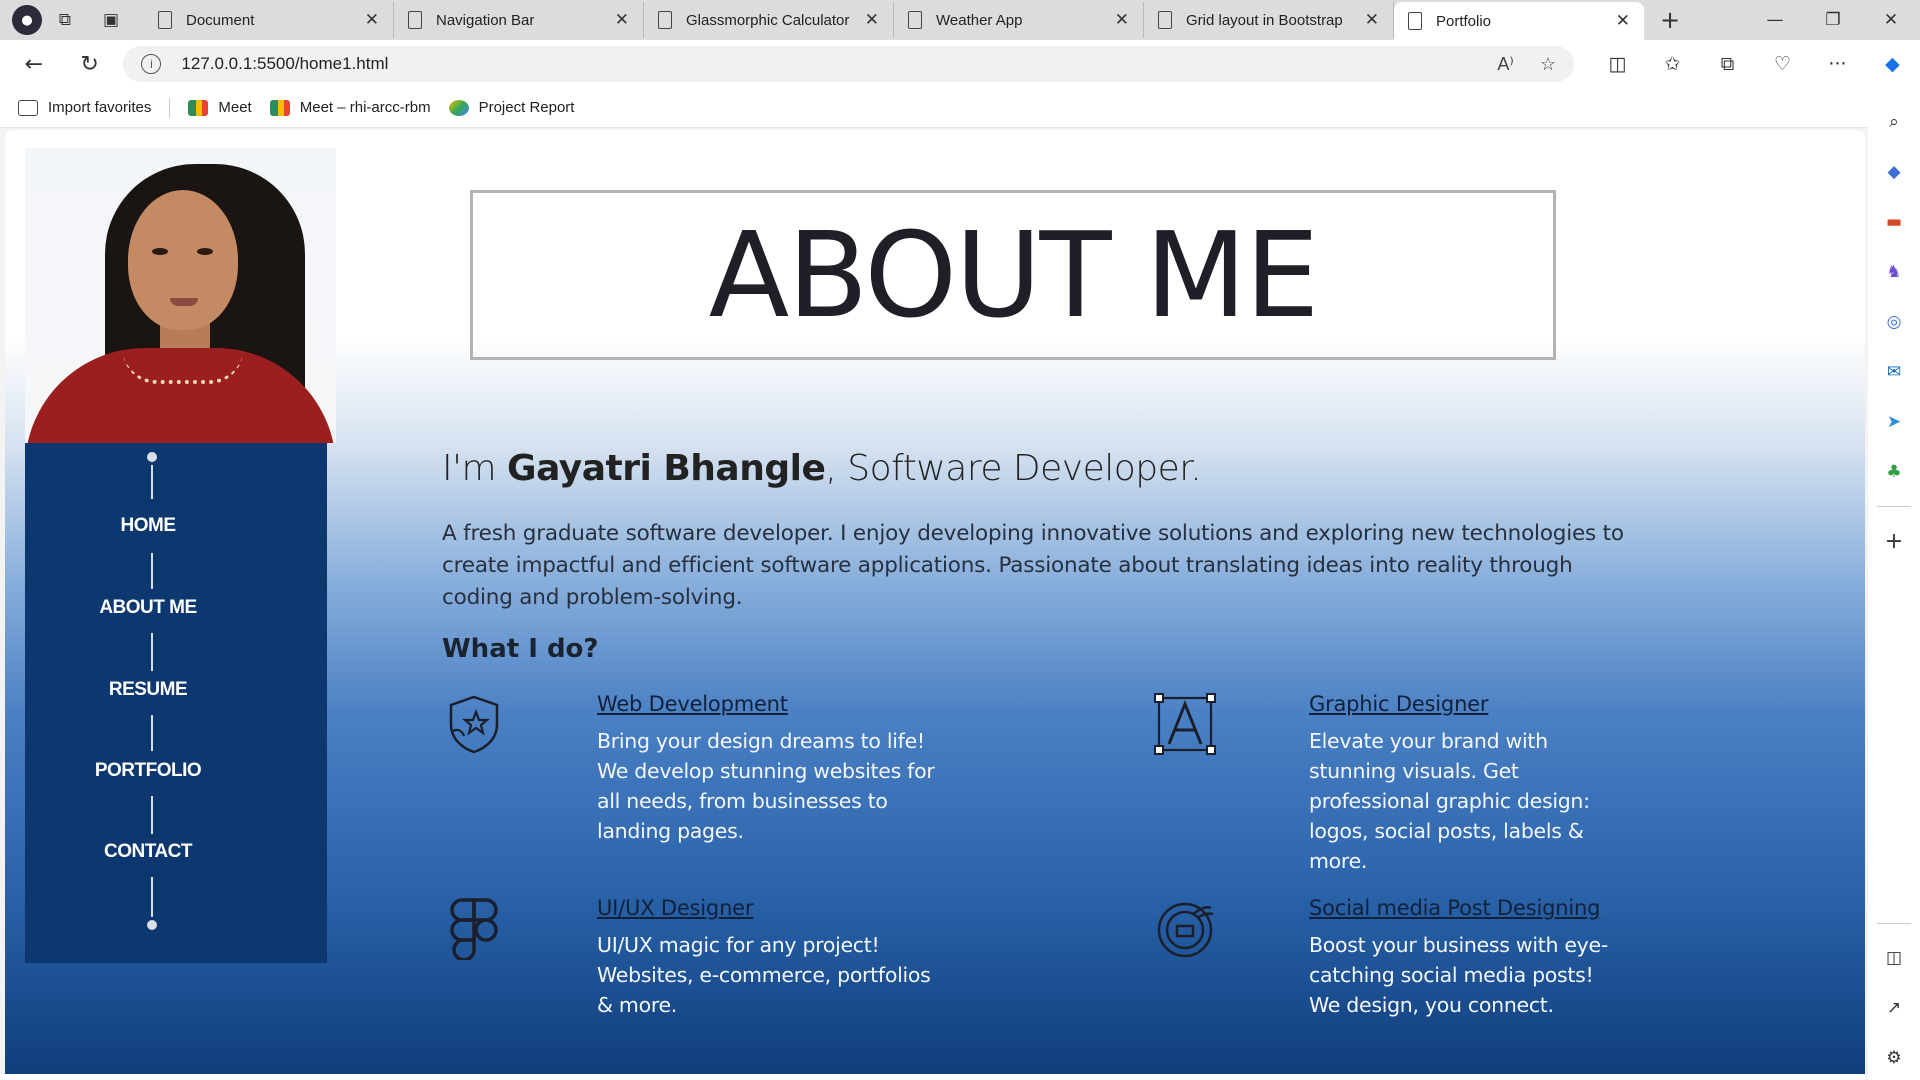  I want to click on tab-title: Weather App, so click(979, 20).